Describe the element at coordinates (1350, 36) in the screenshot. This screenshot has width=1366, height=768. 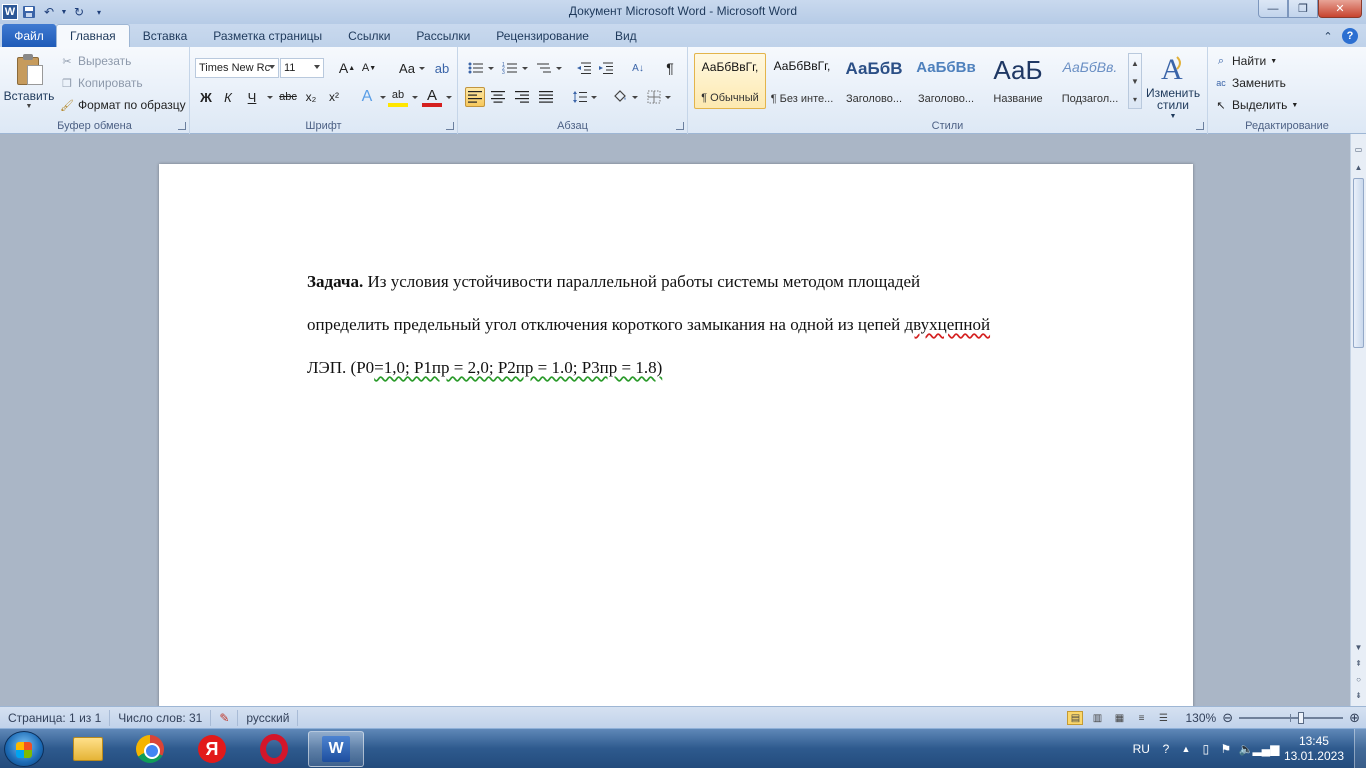
I see `help-icon: ?` at that location.